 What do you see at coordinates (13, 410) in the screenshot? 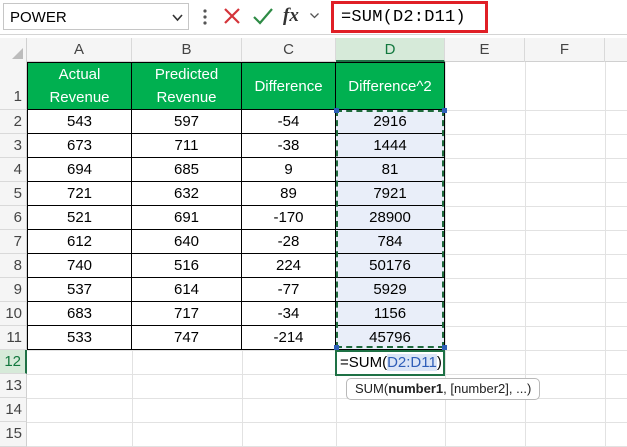
I see `row-header-14: 14` at bounding box center [13, 410].